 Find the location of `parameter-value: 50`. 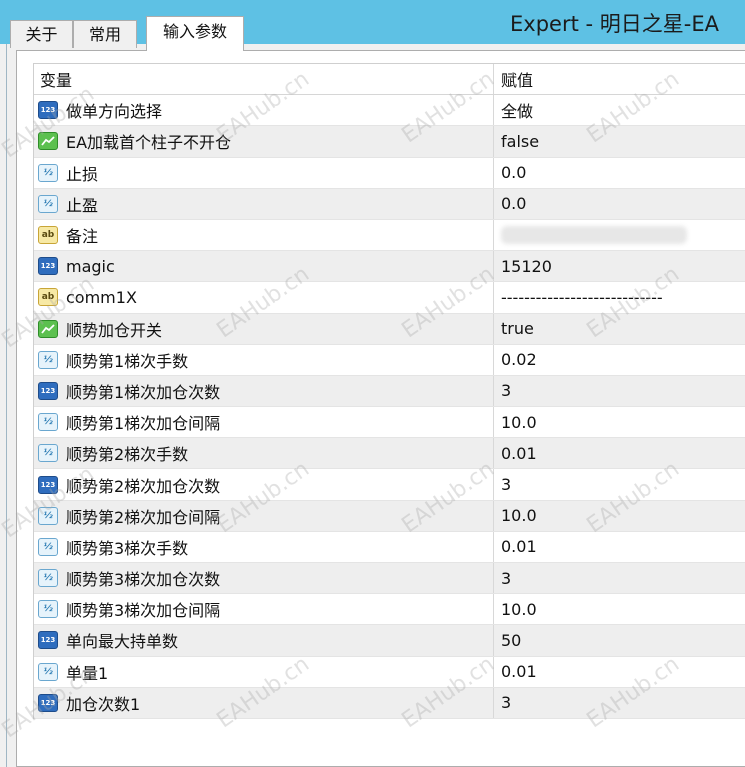

parameter-value: 50 is located at coordinates (619, 640).